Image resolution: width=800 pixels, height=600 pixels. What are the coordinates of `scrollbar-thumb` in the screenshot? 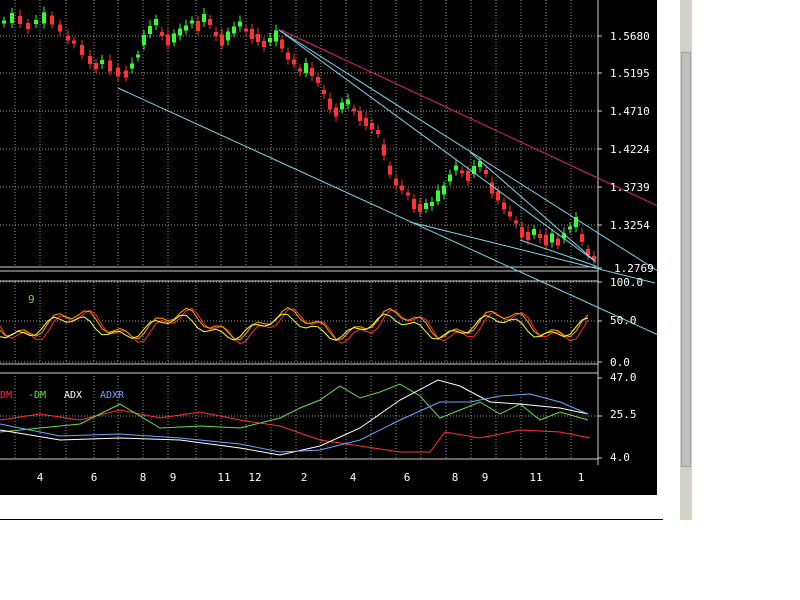 It's located at (686, 259).